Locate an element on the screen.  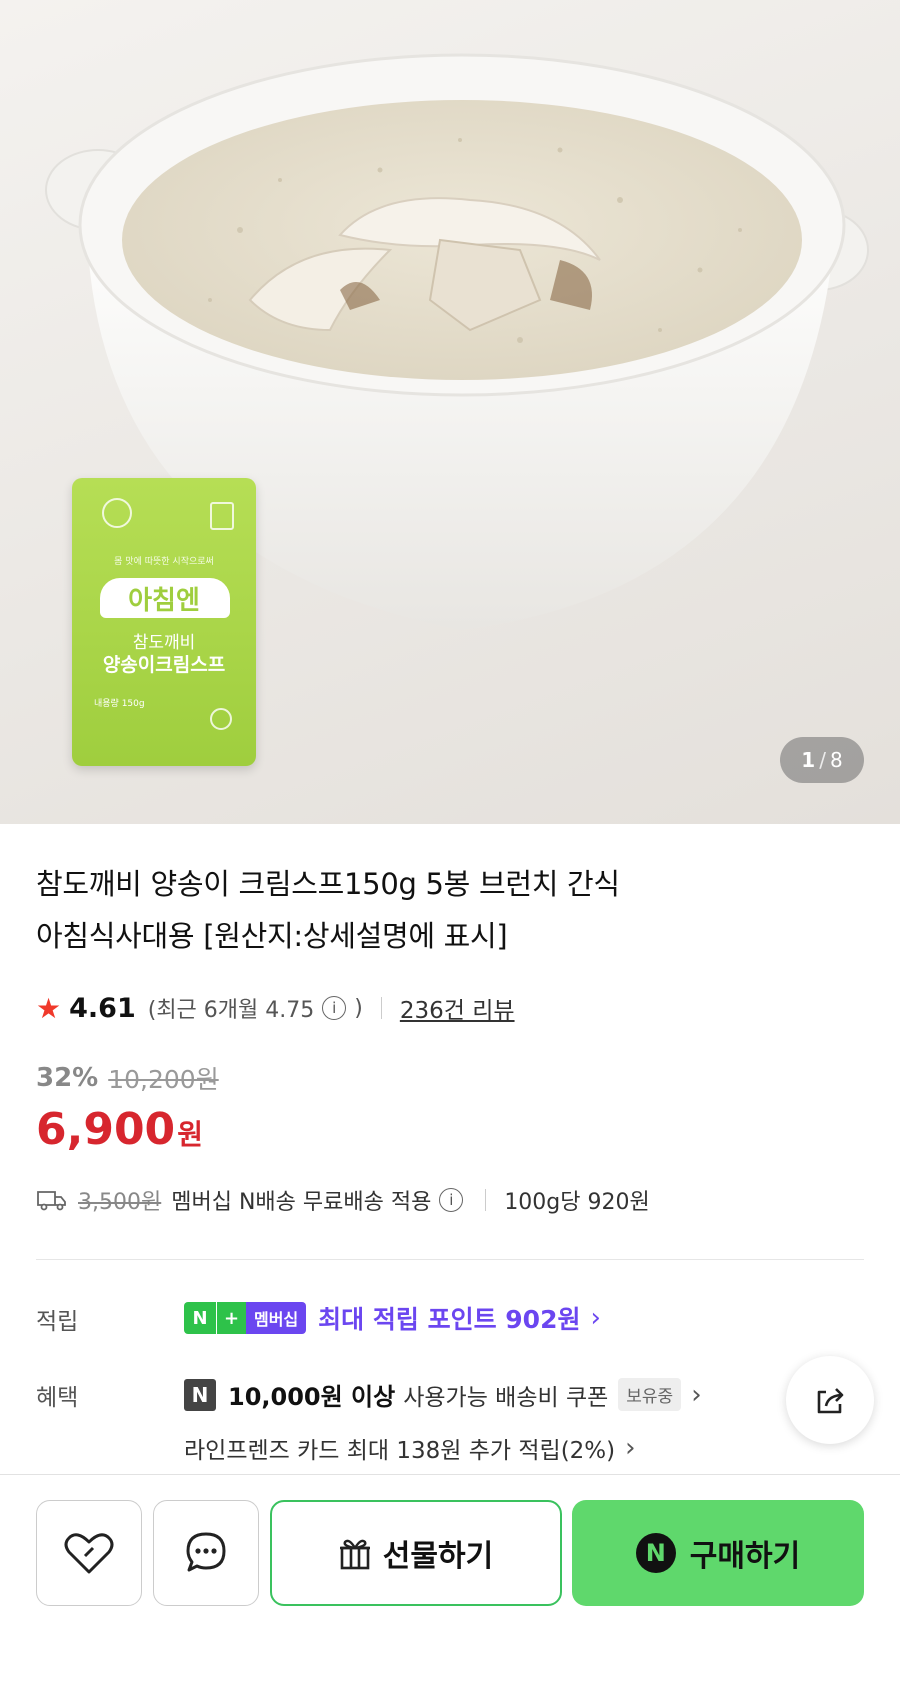
shipping-info-icon: i is located at coordinates (451, 1200).